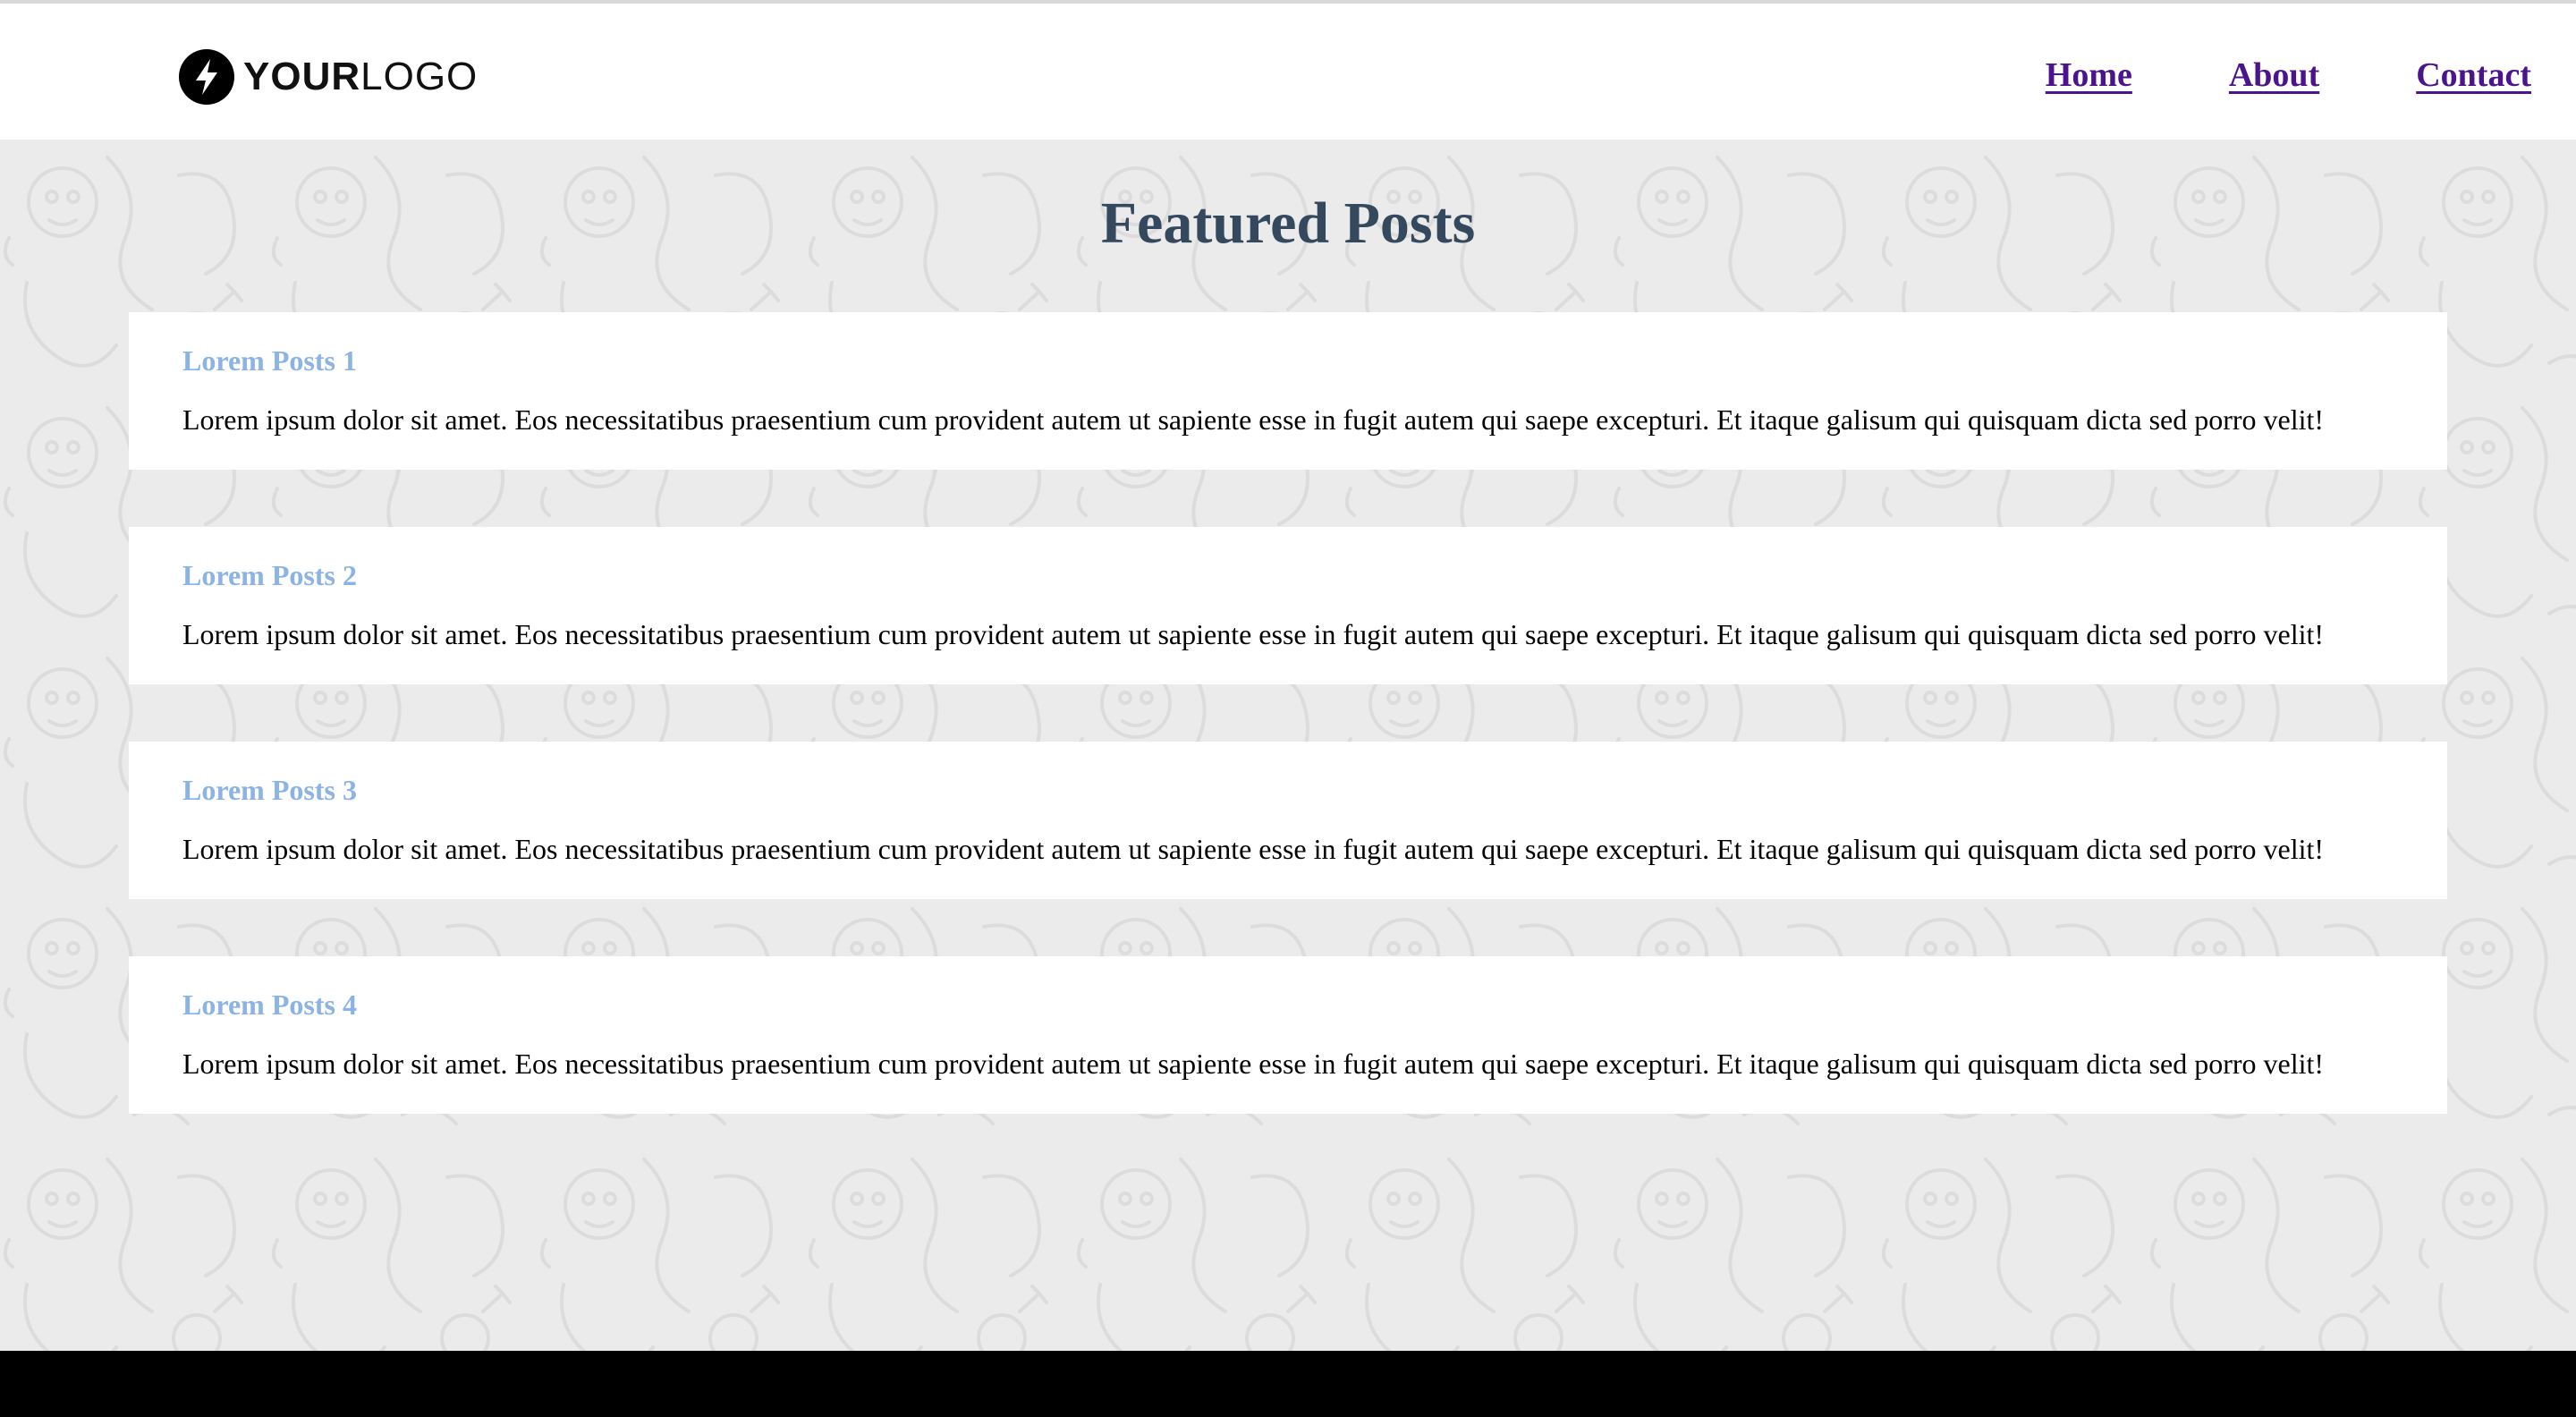 Image resolution: width=2576 pixels, height=1417 pixels. I want to click on nav-link-home: Home, so click(2089, 75).